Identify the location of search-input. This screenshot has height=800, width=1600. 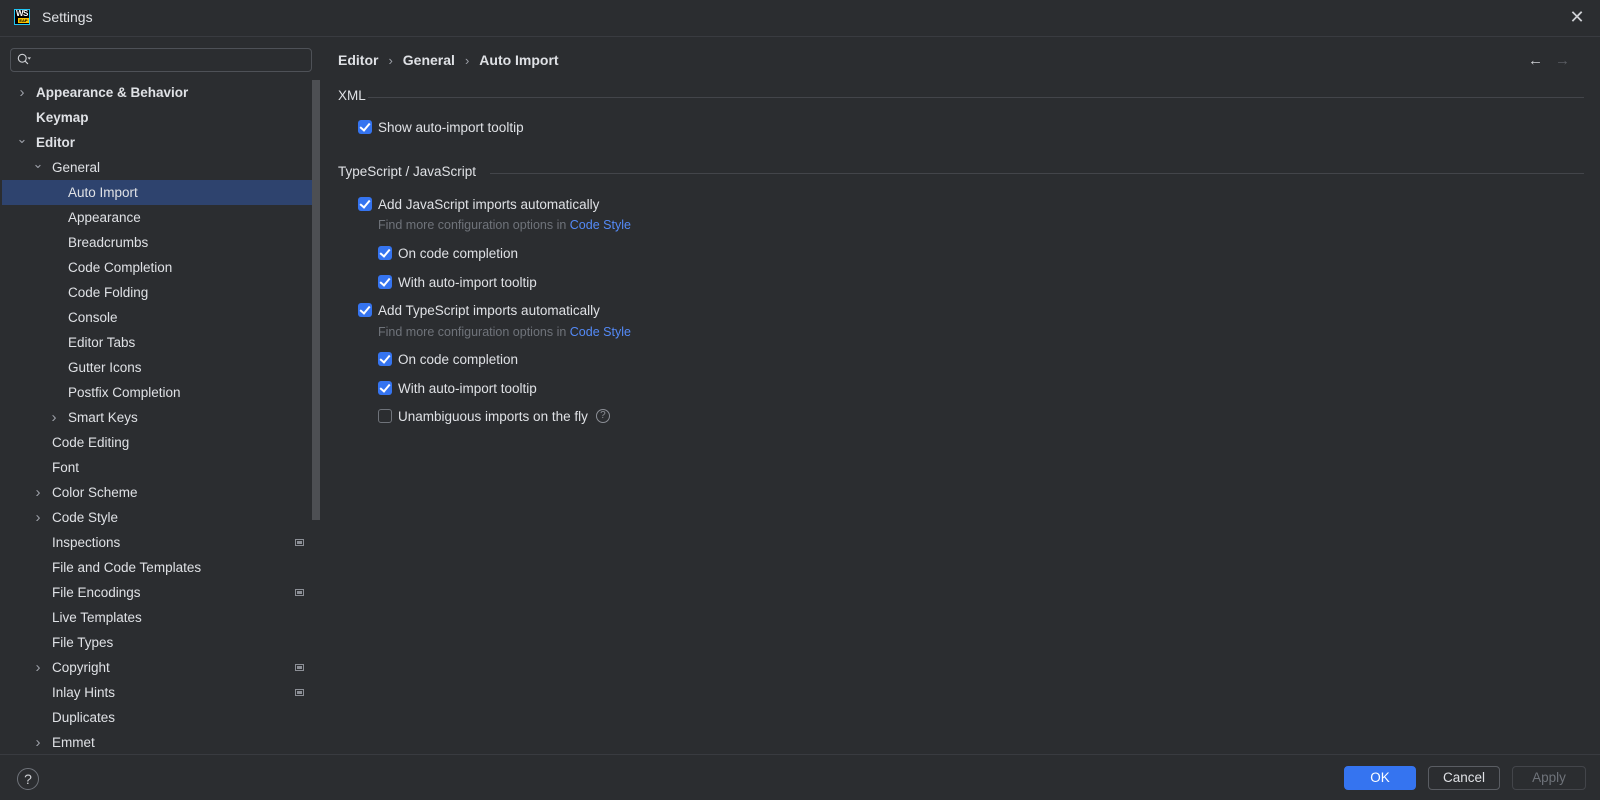
(174, 60).